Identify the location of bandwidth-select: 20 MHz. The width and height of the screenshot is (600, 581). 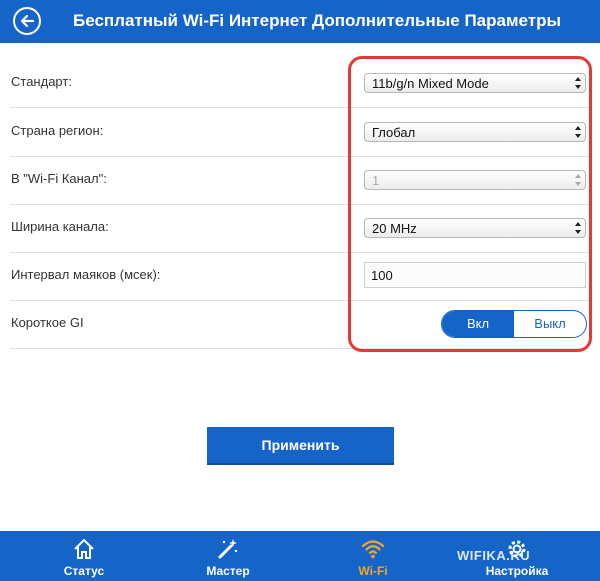
(475, 228).